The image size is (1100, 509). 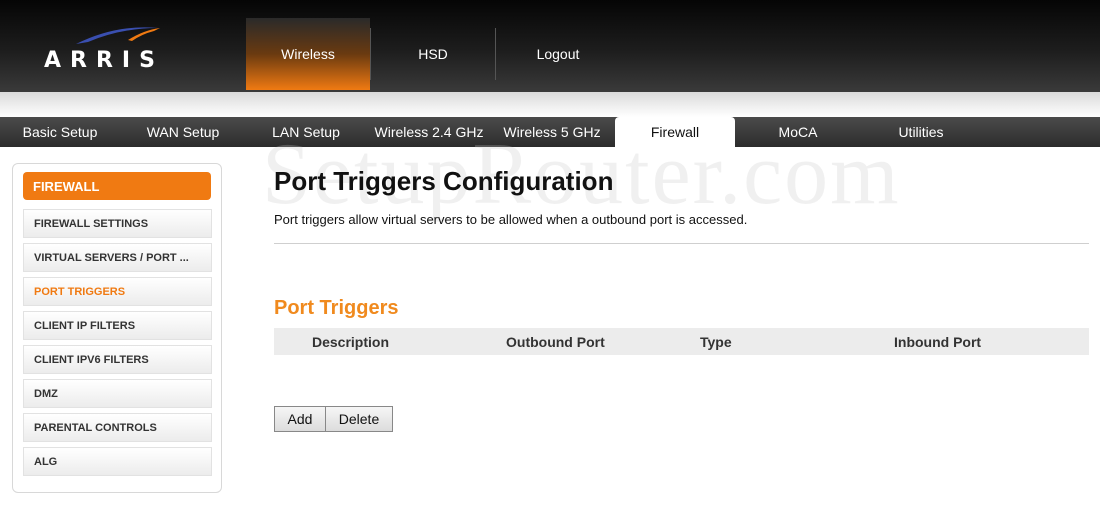 What do you see at coordinates (938, 341) in the screenshot?
I see `column-header-inbound-port: Inbound Port` at bounding box center [938, 341].